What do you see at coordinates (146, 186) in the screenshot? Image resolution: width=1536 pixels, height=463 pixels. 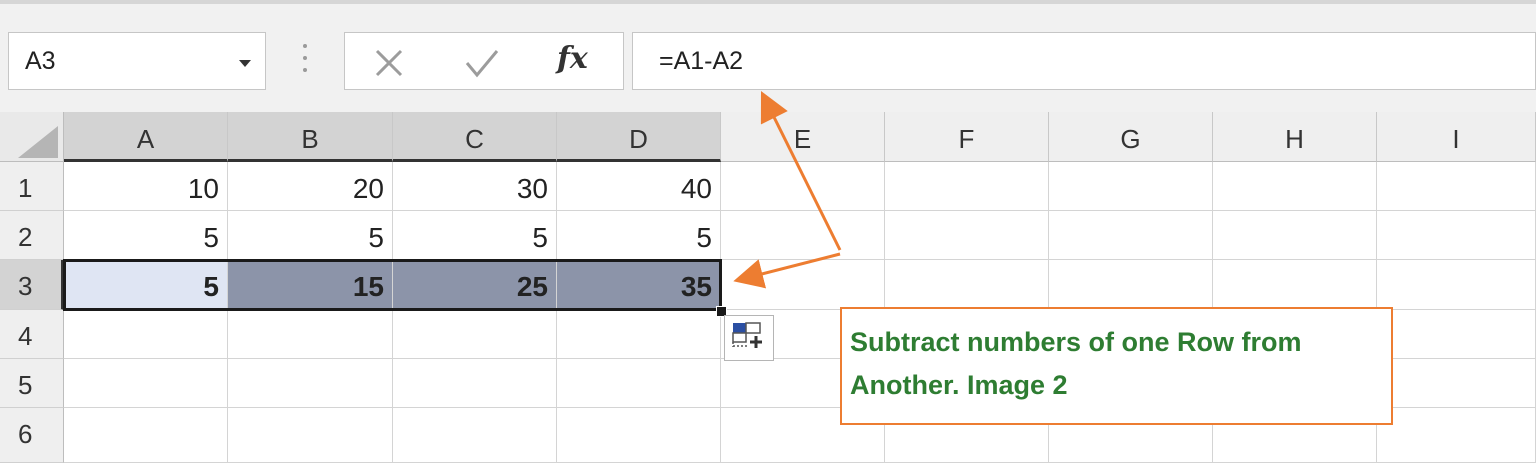 I see `cell-a1: 10` at bounding box center [146, 186].